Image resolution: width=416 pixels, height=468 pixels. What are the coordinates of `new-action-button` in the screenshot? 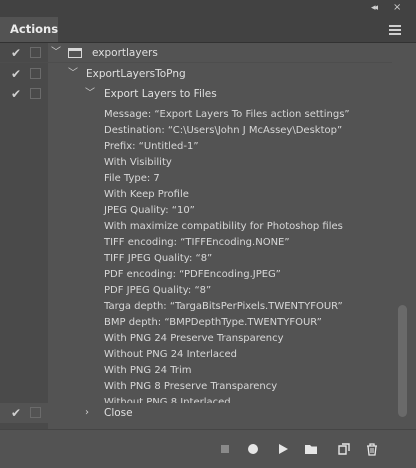 It's located at (343, 449).